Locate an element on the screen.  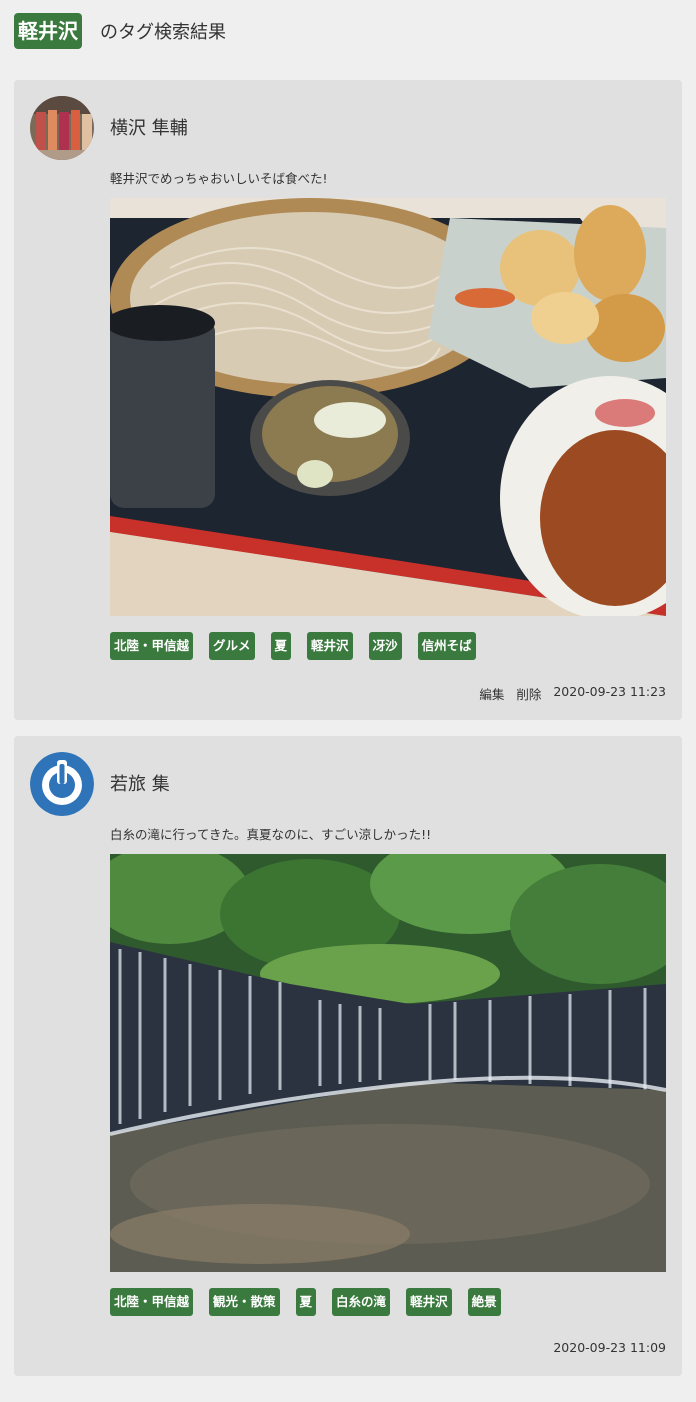
tag-chip: 冴沙 is located at coordinates (385, 646).